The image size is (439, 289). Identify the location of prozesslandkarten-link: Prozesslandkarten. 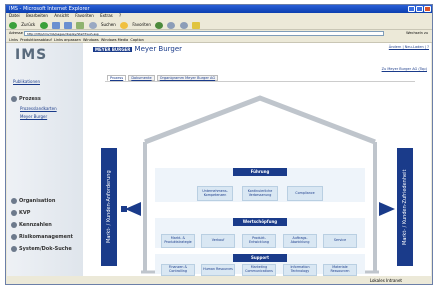
(38, 108).